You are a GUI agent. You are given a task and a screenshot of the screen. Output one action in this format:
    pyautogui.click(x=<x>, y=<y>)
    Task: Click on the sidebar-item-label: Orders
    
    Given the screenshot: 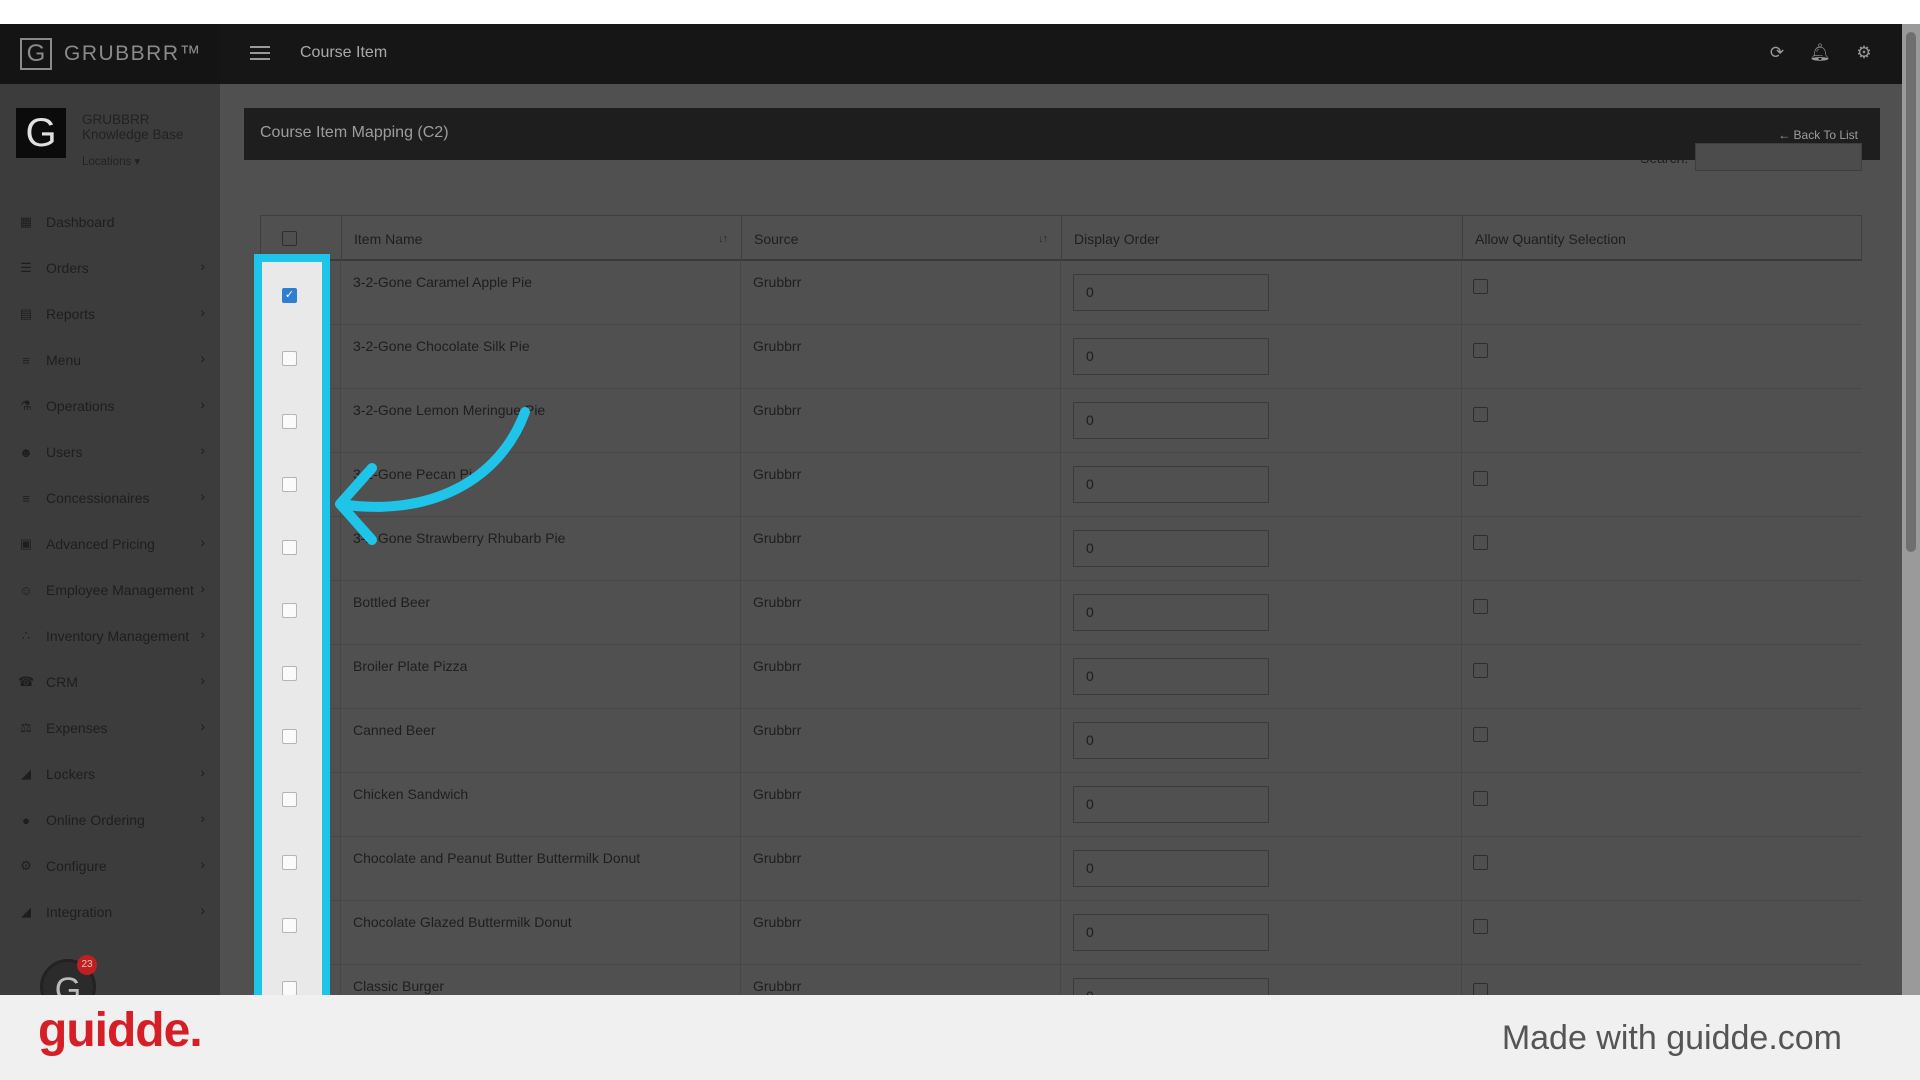 What is the action you would take?
    pyautogui.click(x=67, y=268)
    